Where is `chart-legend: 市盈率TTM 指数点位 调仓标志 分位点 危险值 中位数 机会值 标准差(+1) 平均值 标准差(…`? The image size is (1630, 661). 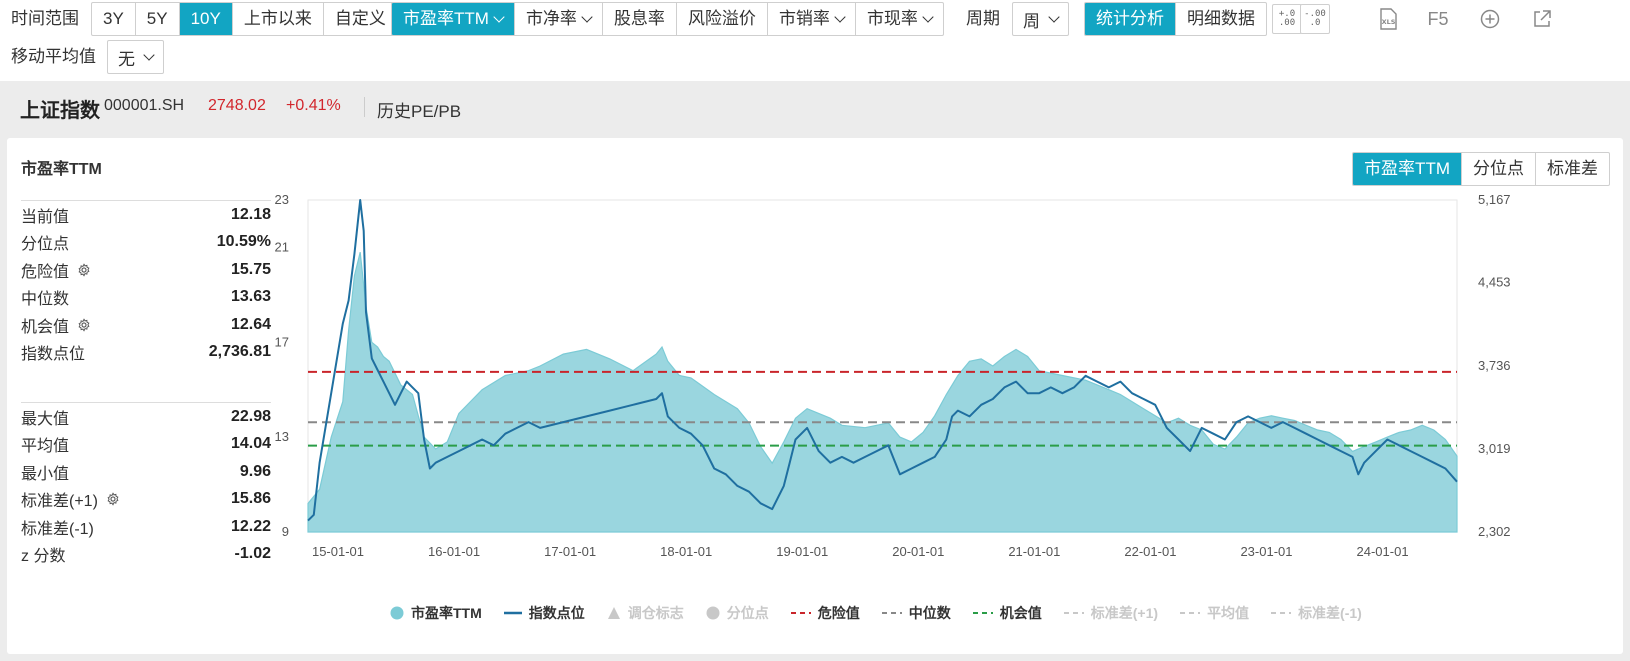 chart-legend: 市盈率TTM 指数点位 调仓标志 分位点 危险值 中位数 机会值 标准差(+1) 平均值 标准差(… is located at coordinates (876, 613).